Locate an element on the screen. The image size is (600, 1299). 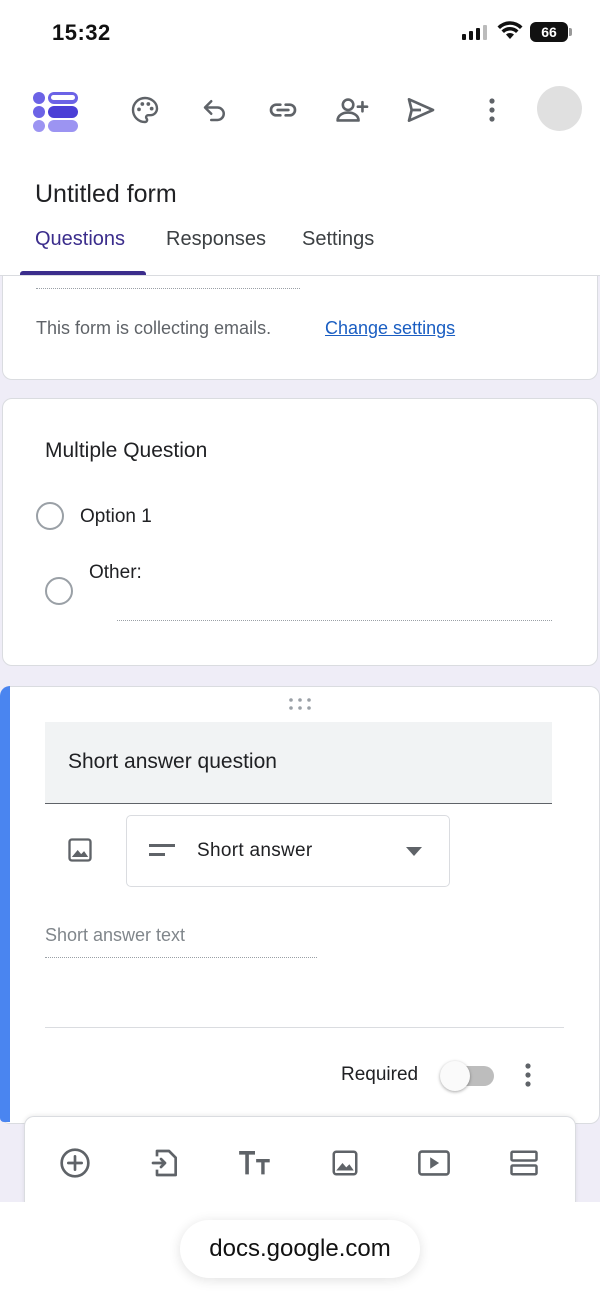
form-title: Untitled form is located at coordinates (106, 194).